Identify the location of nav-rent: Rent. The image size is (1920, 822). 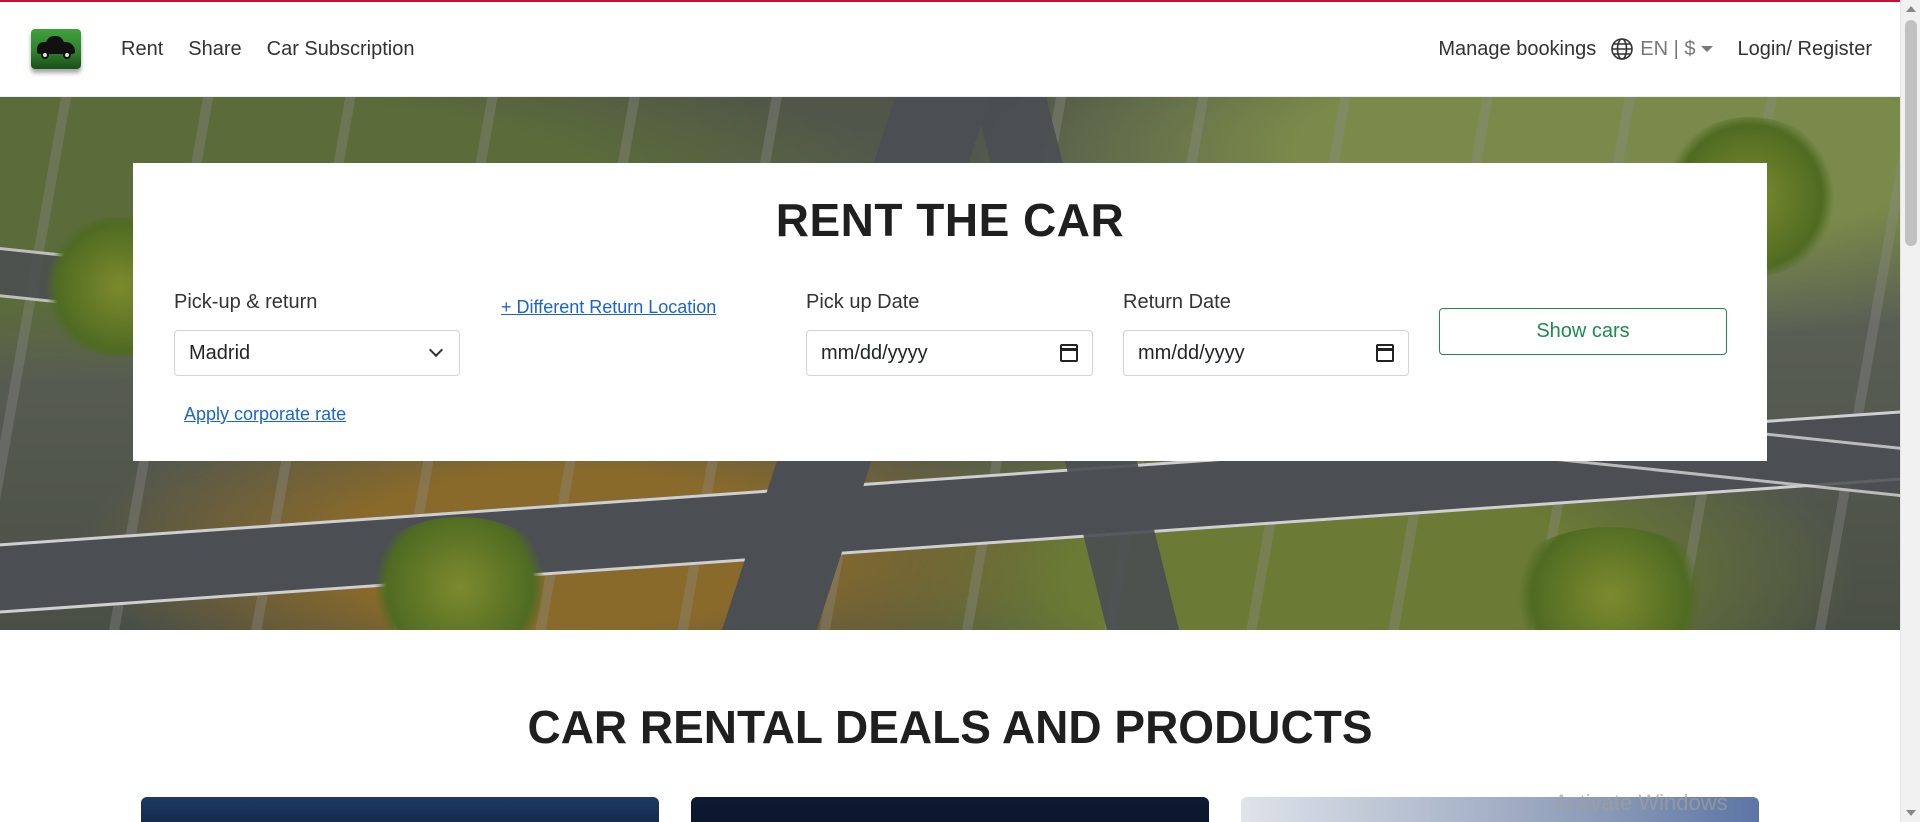
(142, 49).